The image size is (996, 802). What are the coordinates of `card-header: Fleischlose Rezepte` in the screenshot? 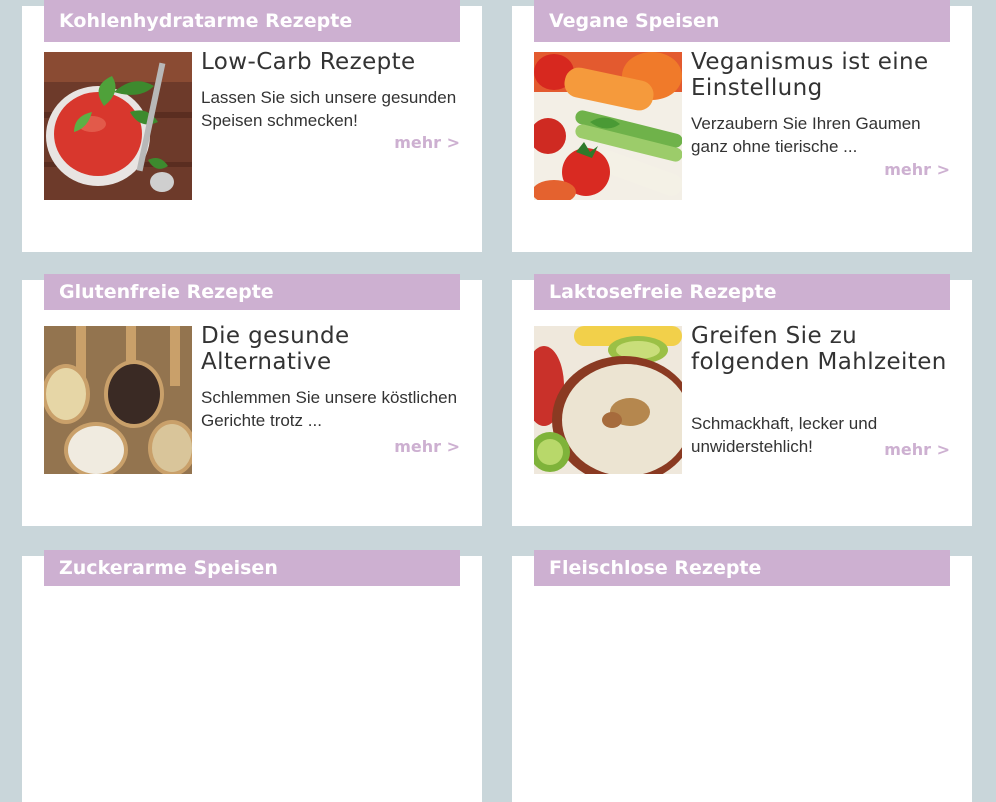 It's located at (742, 568).